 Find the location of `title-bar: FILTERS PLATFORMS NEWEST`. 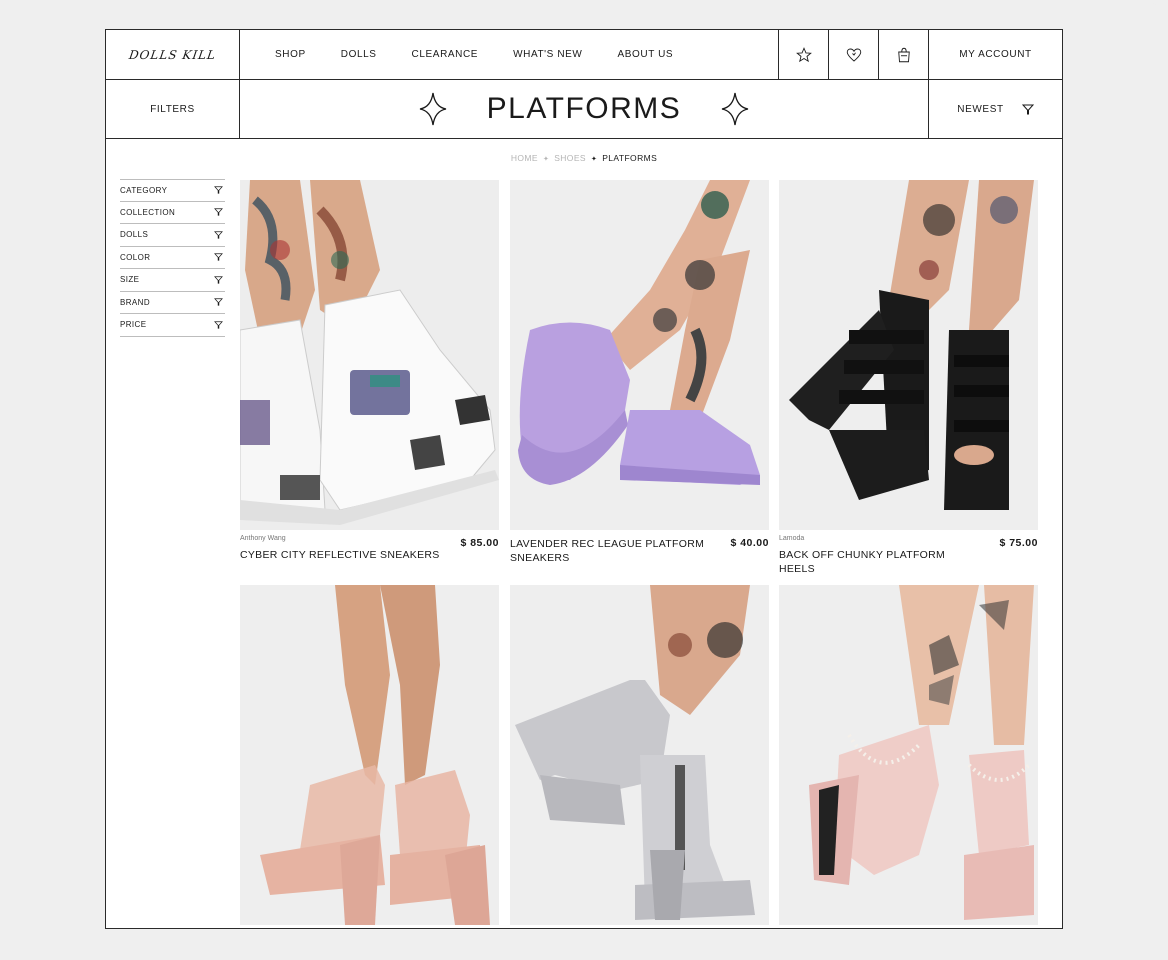

title-bar: FILTERS PLATFORMS NEWEST is located at coordinates (584, 109).